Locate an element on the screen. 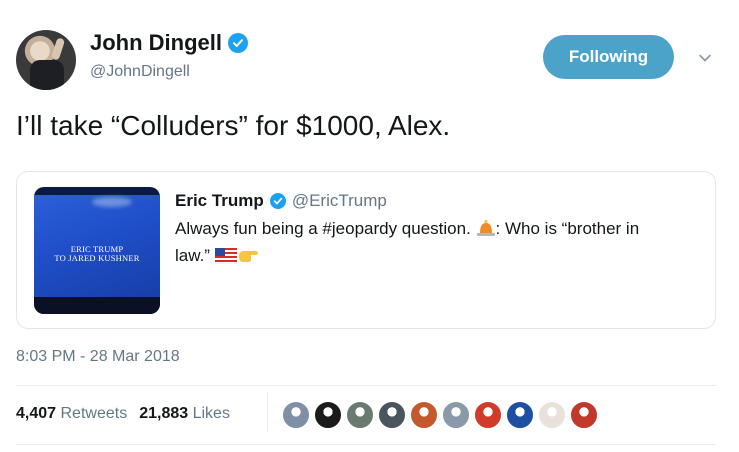 The width and height of the screenshot is (739, 452). liker-avatar-8-icon is located at coordinates (520, 415).